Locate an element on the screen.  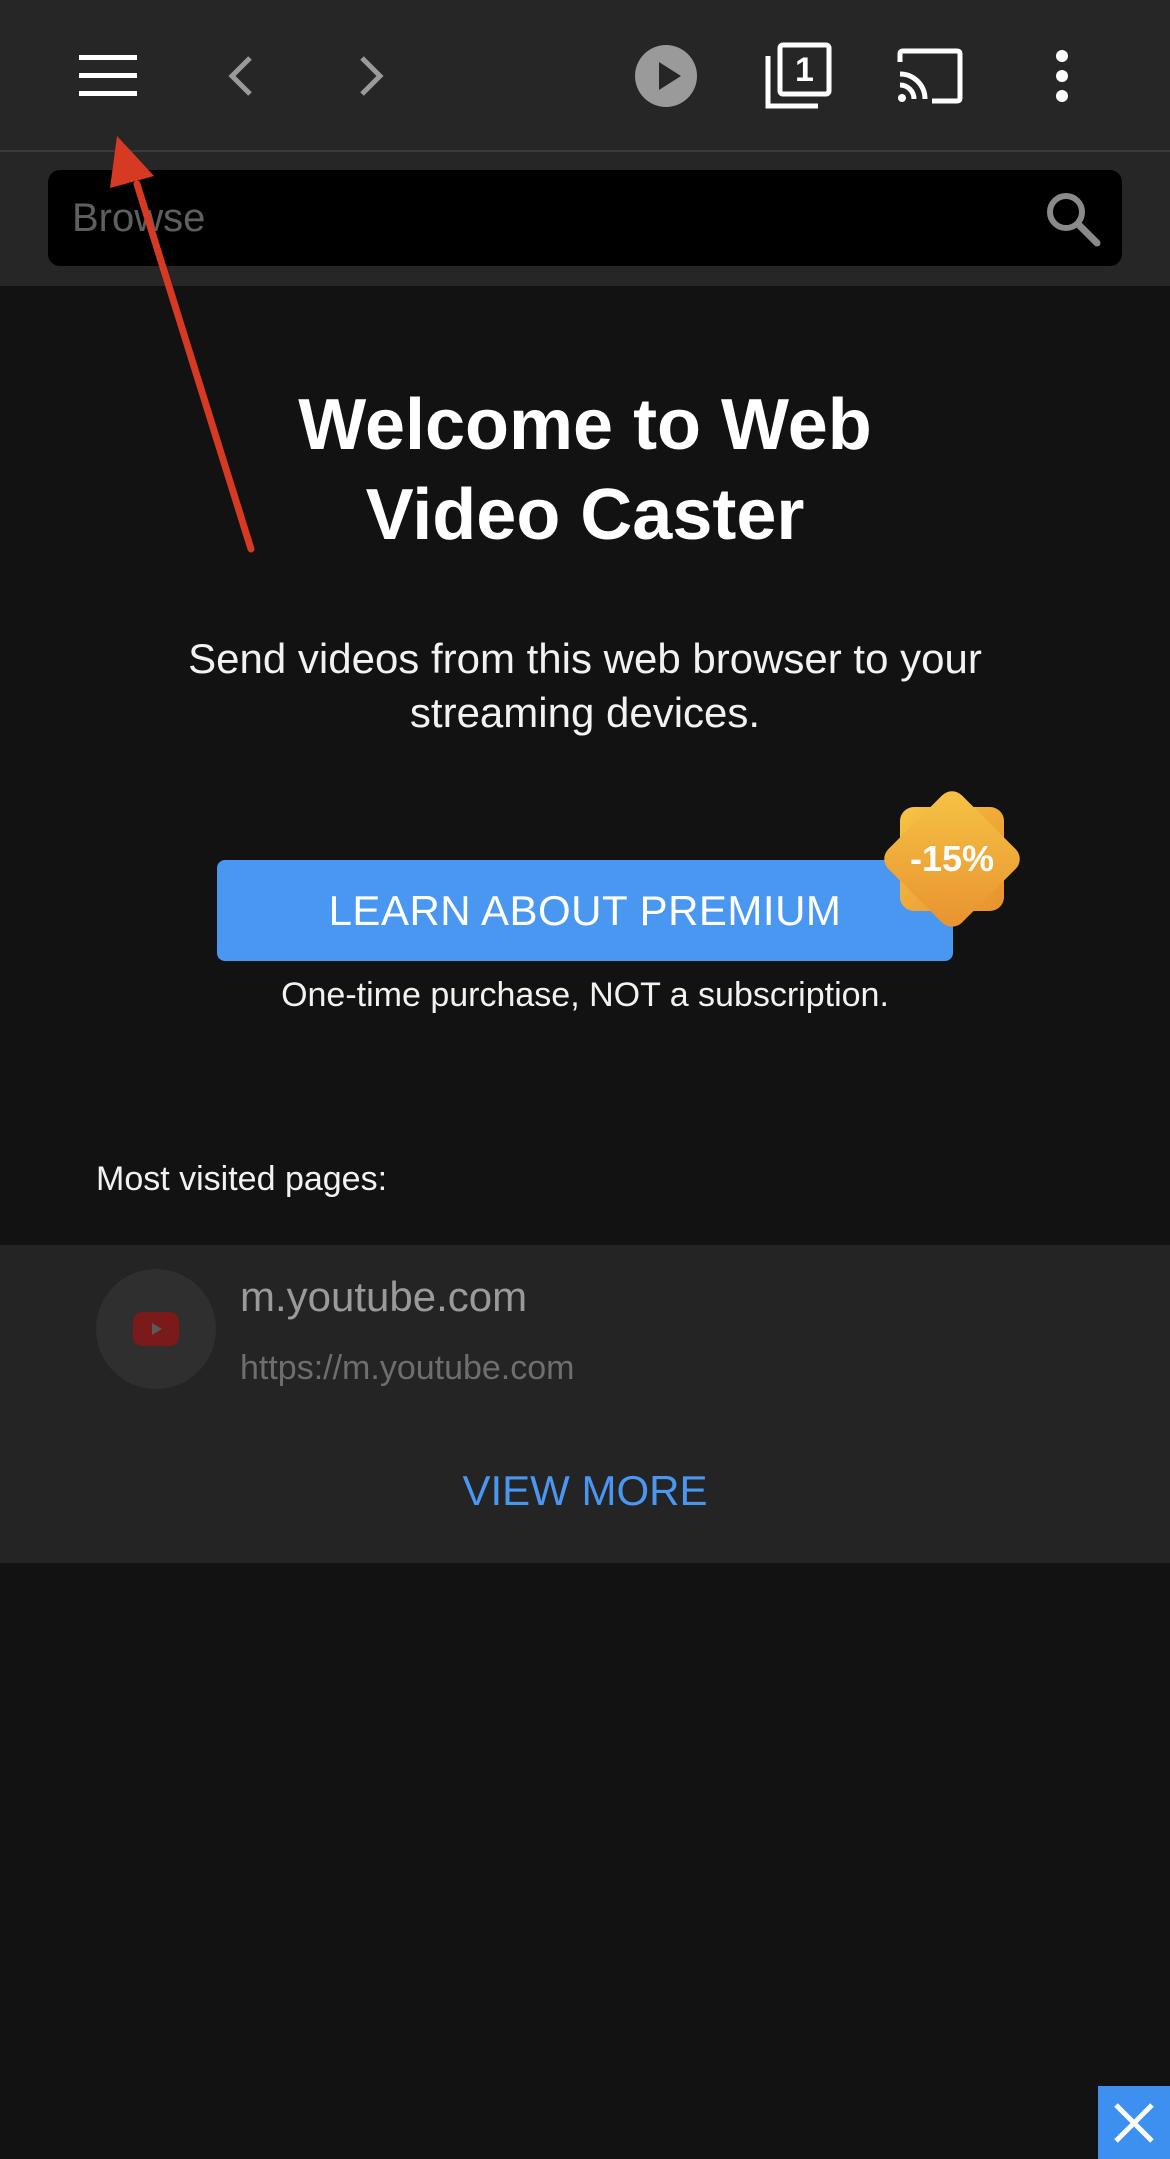
discount-badge: -15% is located at coordinates (952, 859).